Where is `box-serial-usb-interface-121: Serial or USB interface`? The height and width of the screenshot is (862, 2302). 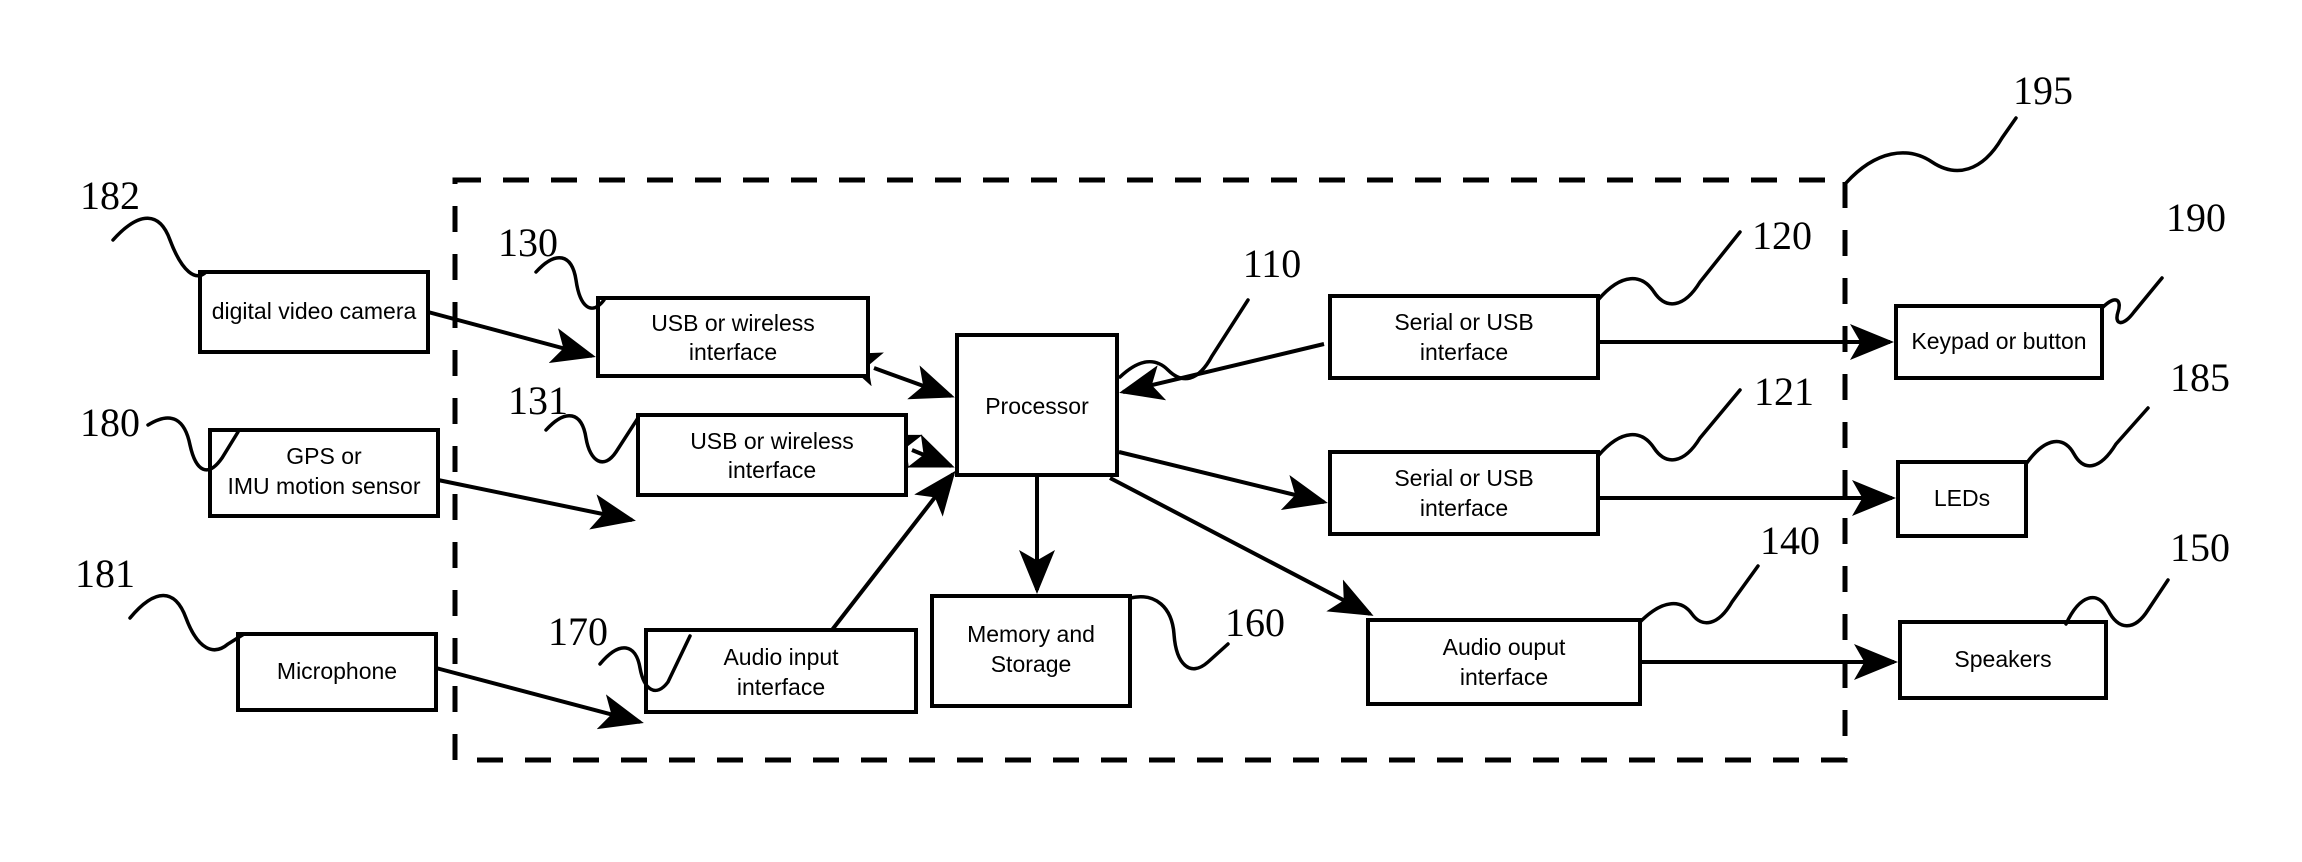 box-serial-usb-interface-121: Serial or USB interface is located at coordinates (1464, 493).